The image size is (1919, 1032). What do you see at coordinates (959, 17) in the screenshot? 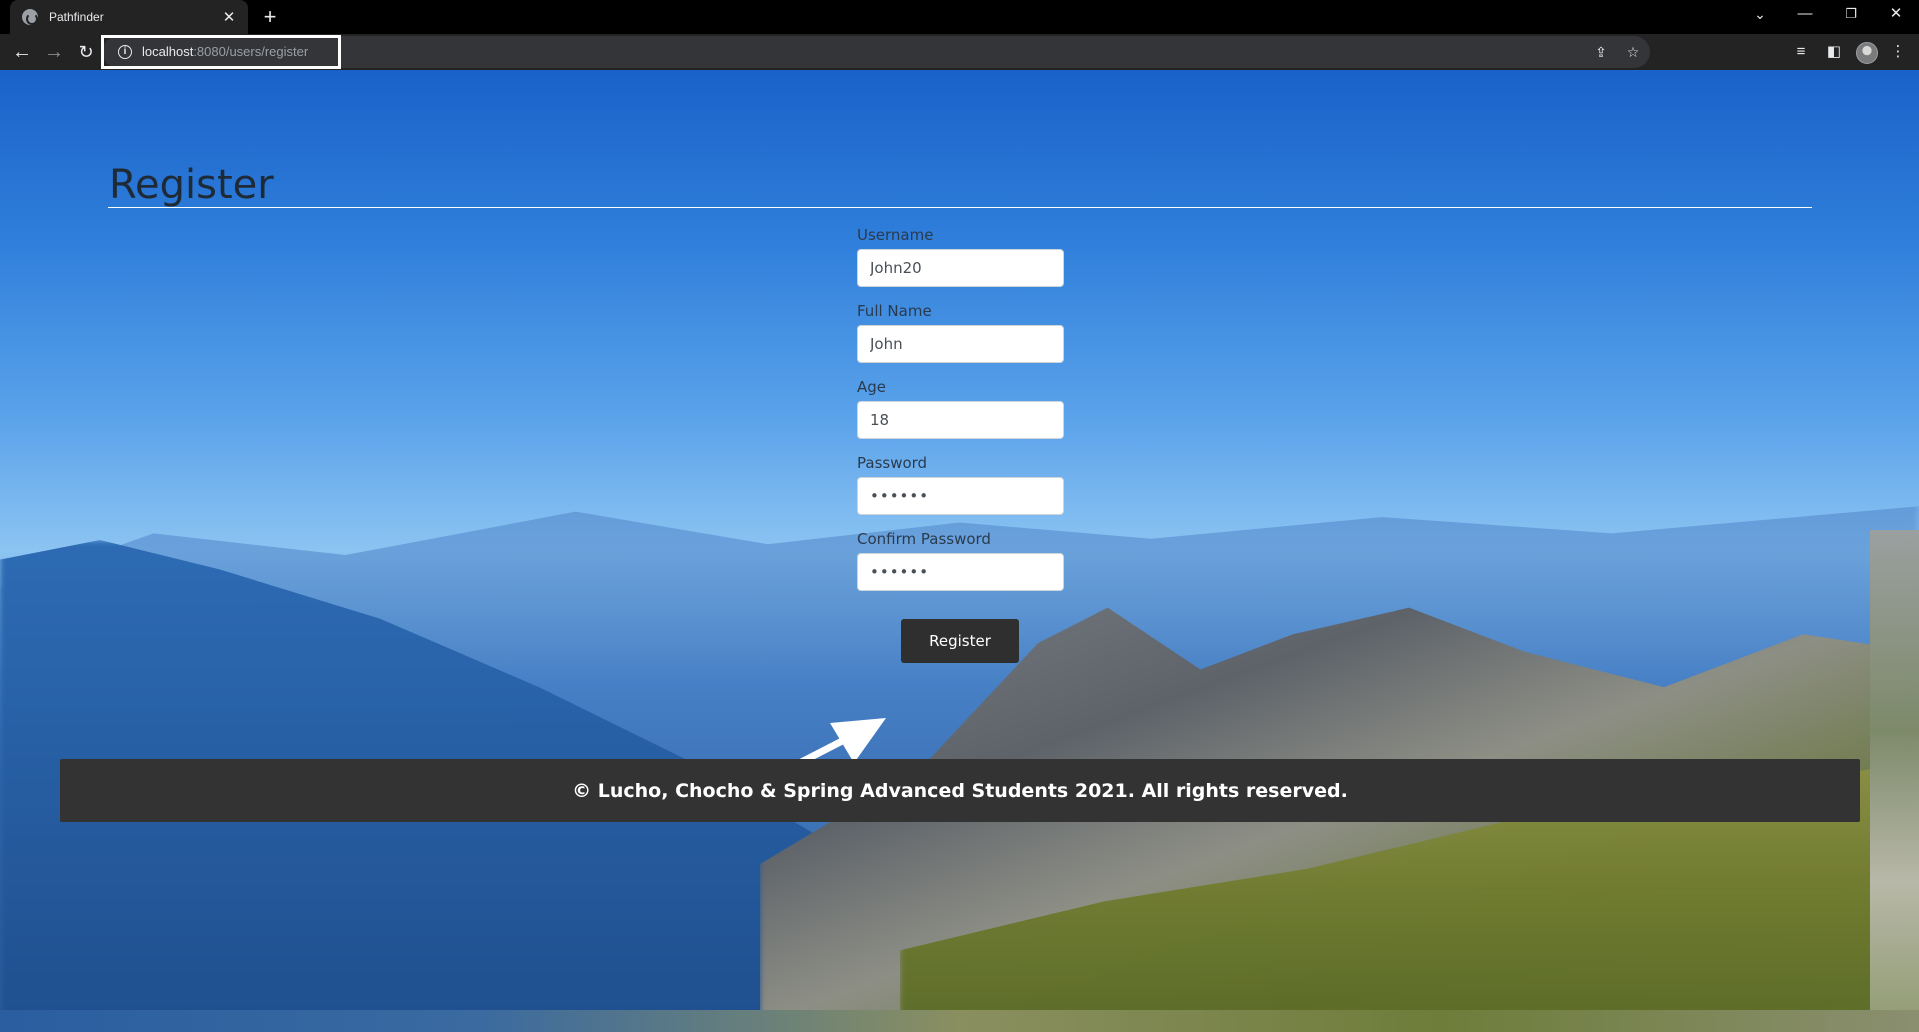
I see `tab-strip: Pathfinder ✕ + ⌄ — ❐ ✕` at bounding box center [959, 17].